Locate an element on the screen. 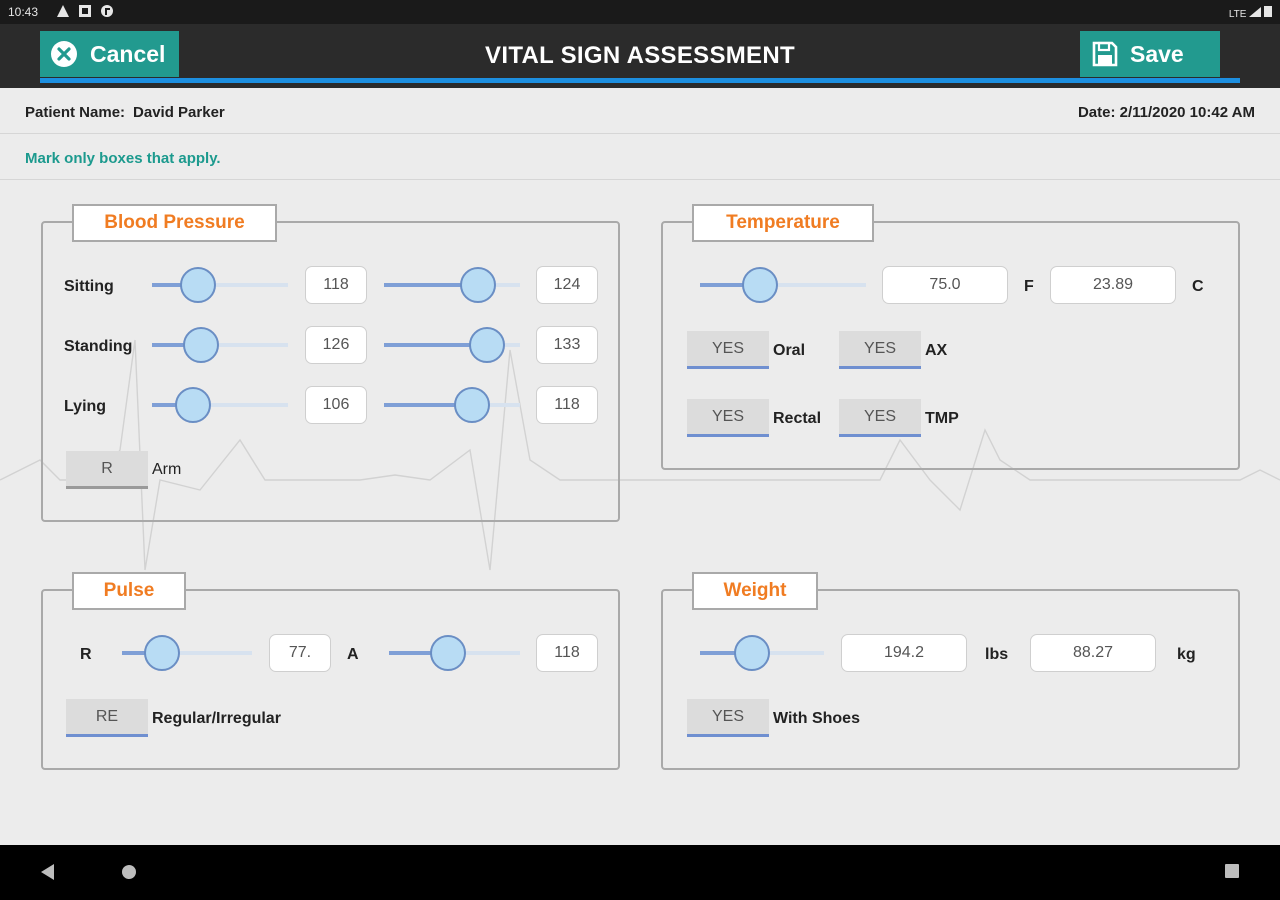 This screenshot has width=1280, height=900. bp-sitting-label: Sitting is located at coordinates (89, 286).